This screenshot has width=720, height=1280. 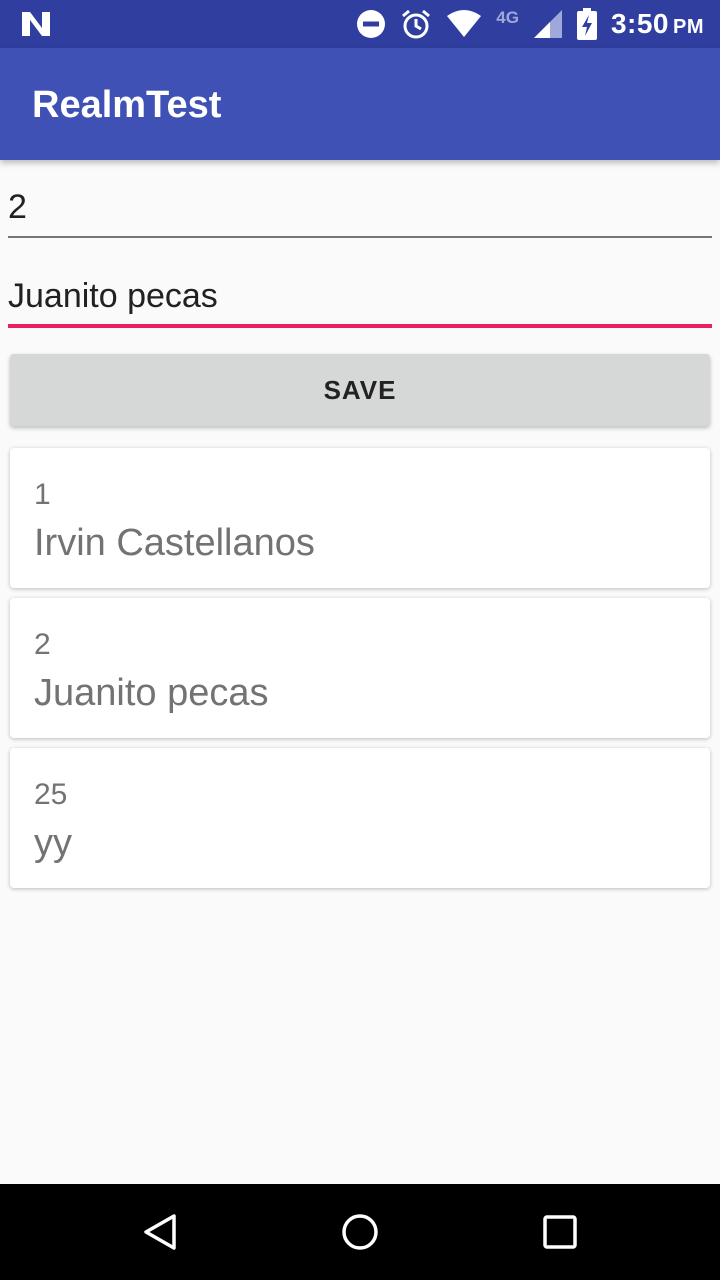 What do you see at coordinates (560, 1232) in the screenshot?
I see `recents-icon` at bounding box center [560, 1232].